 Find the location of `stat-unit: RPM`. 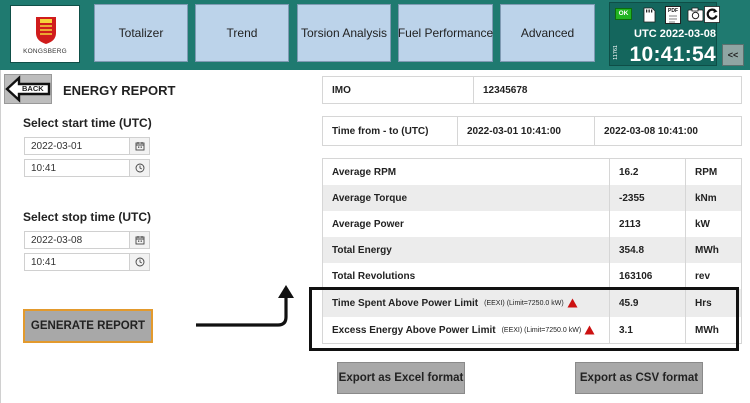

stat-unit: RPM is located at coordinates (706, 172).